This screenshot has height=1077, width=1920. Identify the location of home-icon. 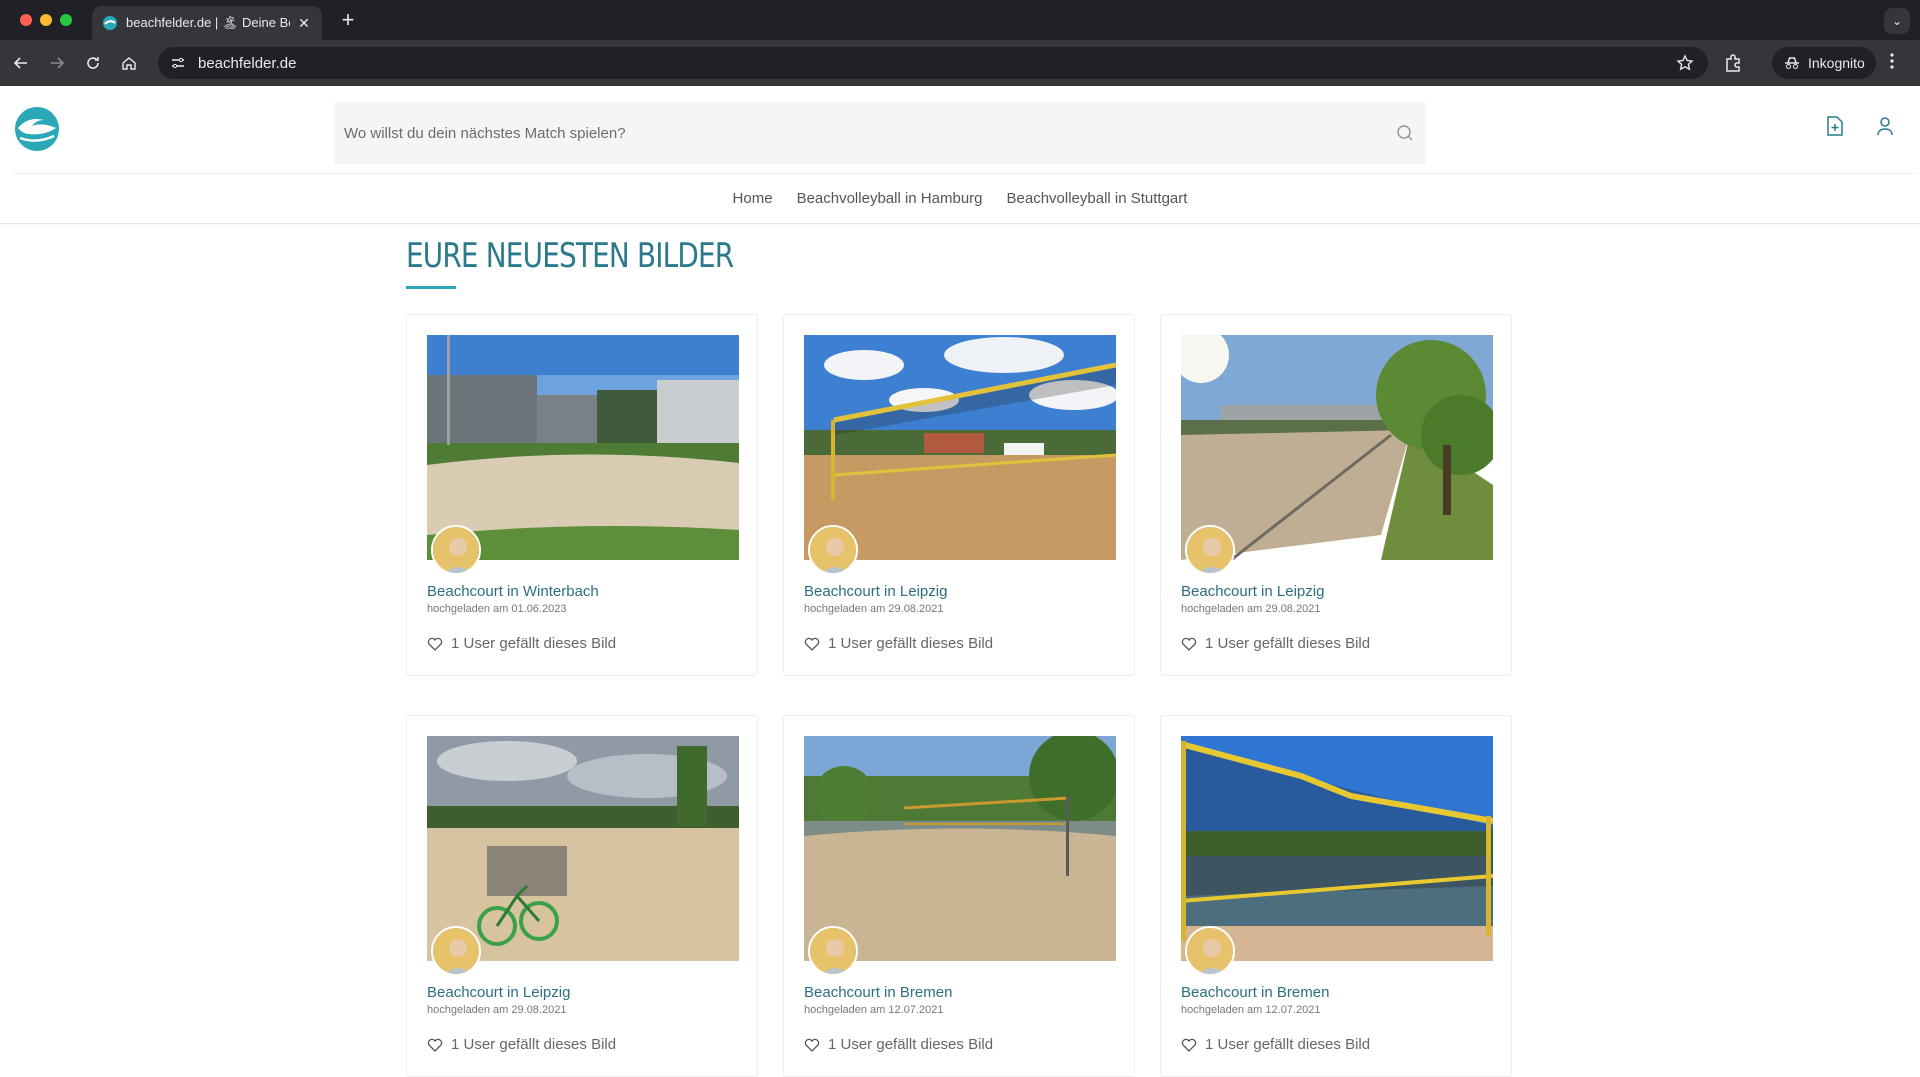
(129, 63).